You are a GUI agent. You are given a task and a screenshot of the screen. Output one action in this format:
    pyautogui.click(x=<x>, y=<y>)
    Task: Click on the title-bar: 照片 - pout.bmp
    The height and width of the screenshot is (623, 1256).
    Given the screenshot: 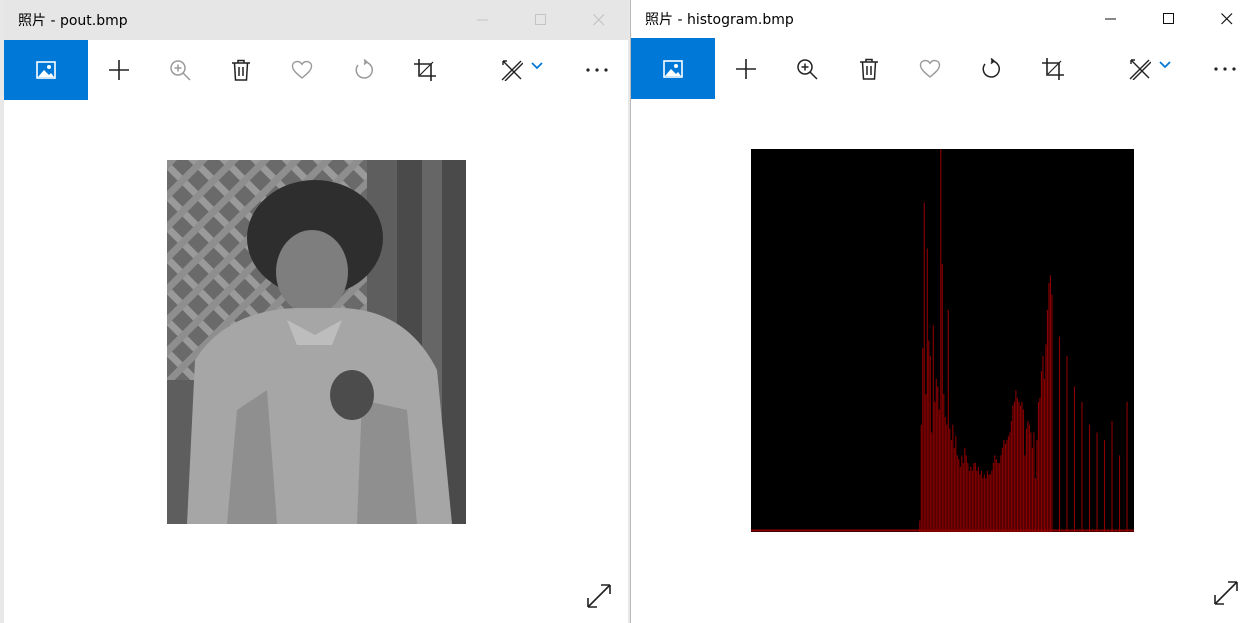 What is the action you would take?
    pyautogui.click(x=316, y=20)
    